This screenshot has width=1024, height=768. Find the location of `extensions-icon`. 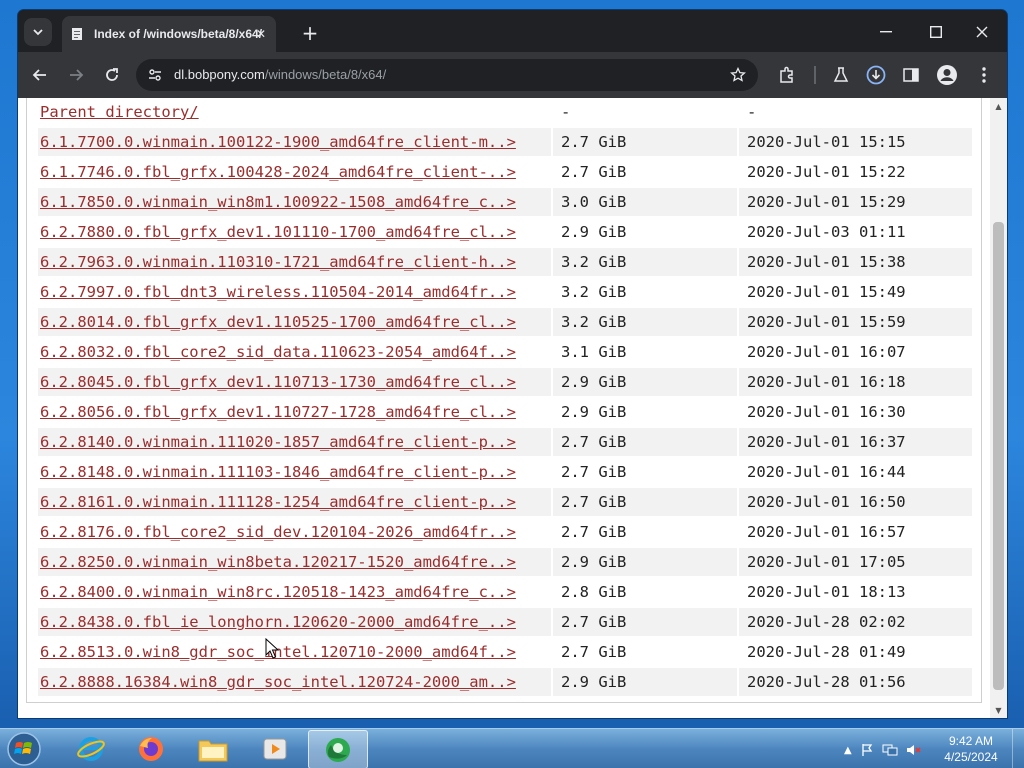

extensions-icon is located at coordinates (787, 75).